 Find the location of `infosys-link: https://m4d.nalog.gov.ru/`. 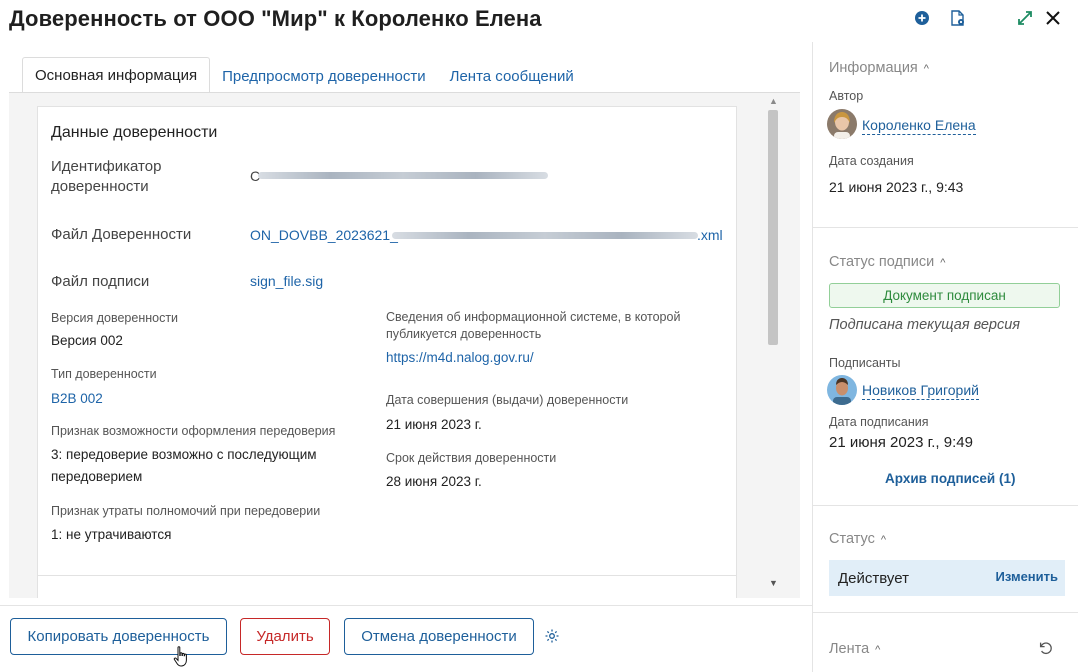

infosys-link: https://m4d.nalog.gov.ru/ is located at coordinates (460, 357).